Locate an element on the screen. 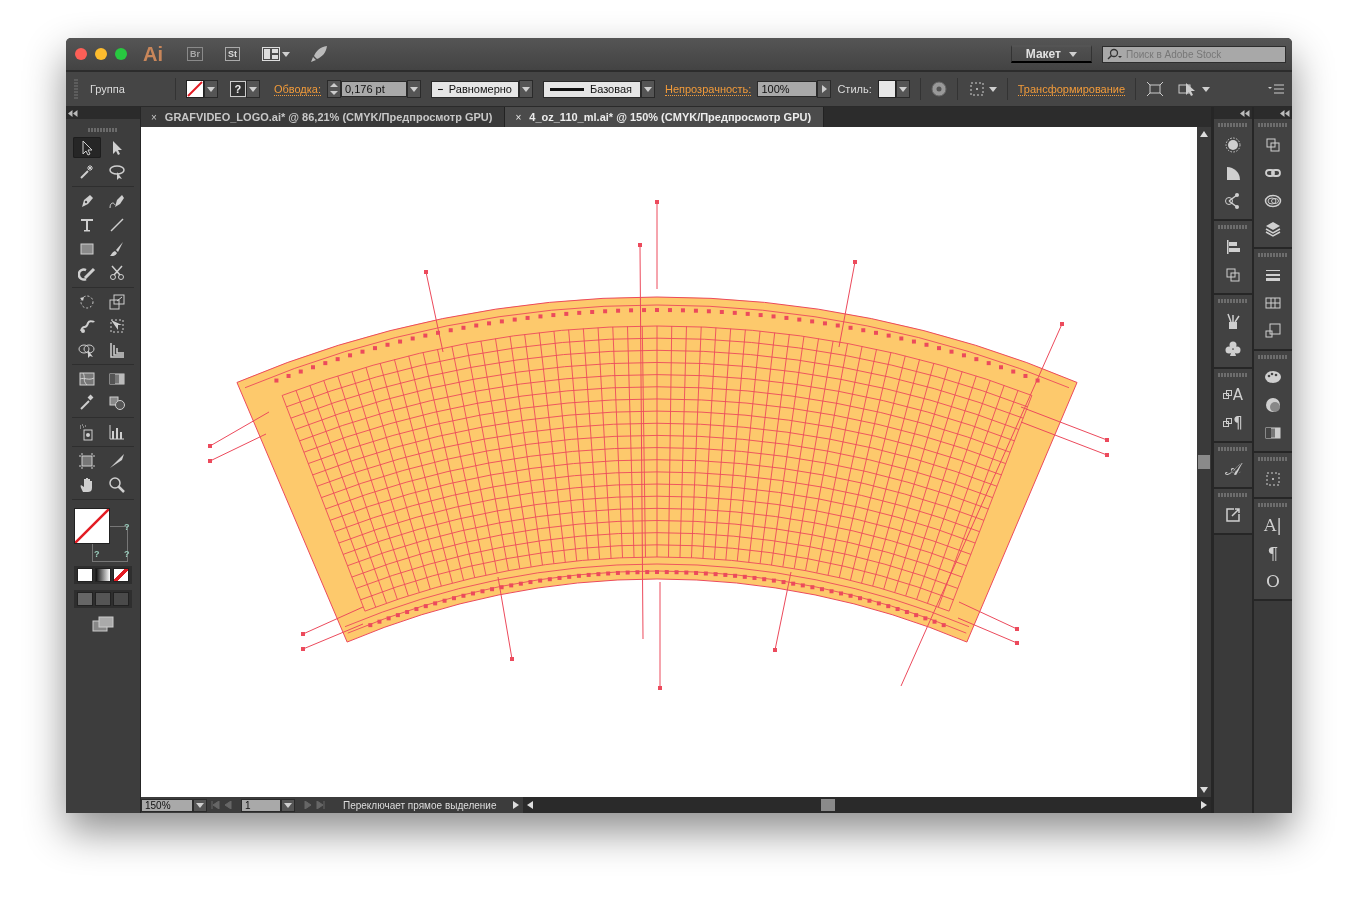 The width and height of the screenshot is (1358, 904). scale-icon is located at coordinates (117, 301).